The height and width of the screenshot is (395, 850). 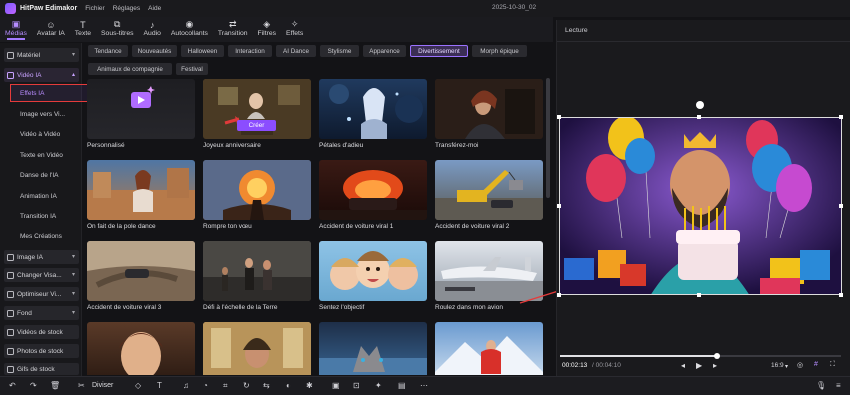 What do you see at coordinates (41, 257) in the screenshot?
I see `sidebar-cat-image-ia: Image IA ▾` at bounding box center [41, 257].